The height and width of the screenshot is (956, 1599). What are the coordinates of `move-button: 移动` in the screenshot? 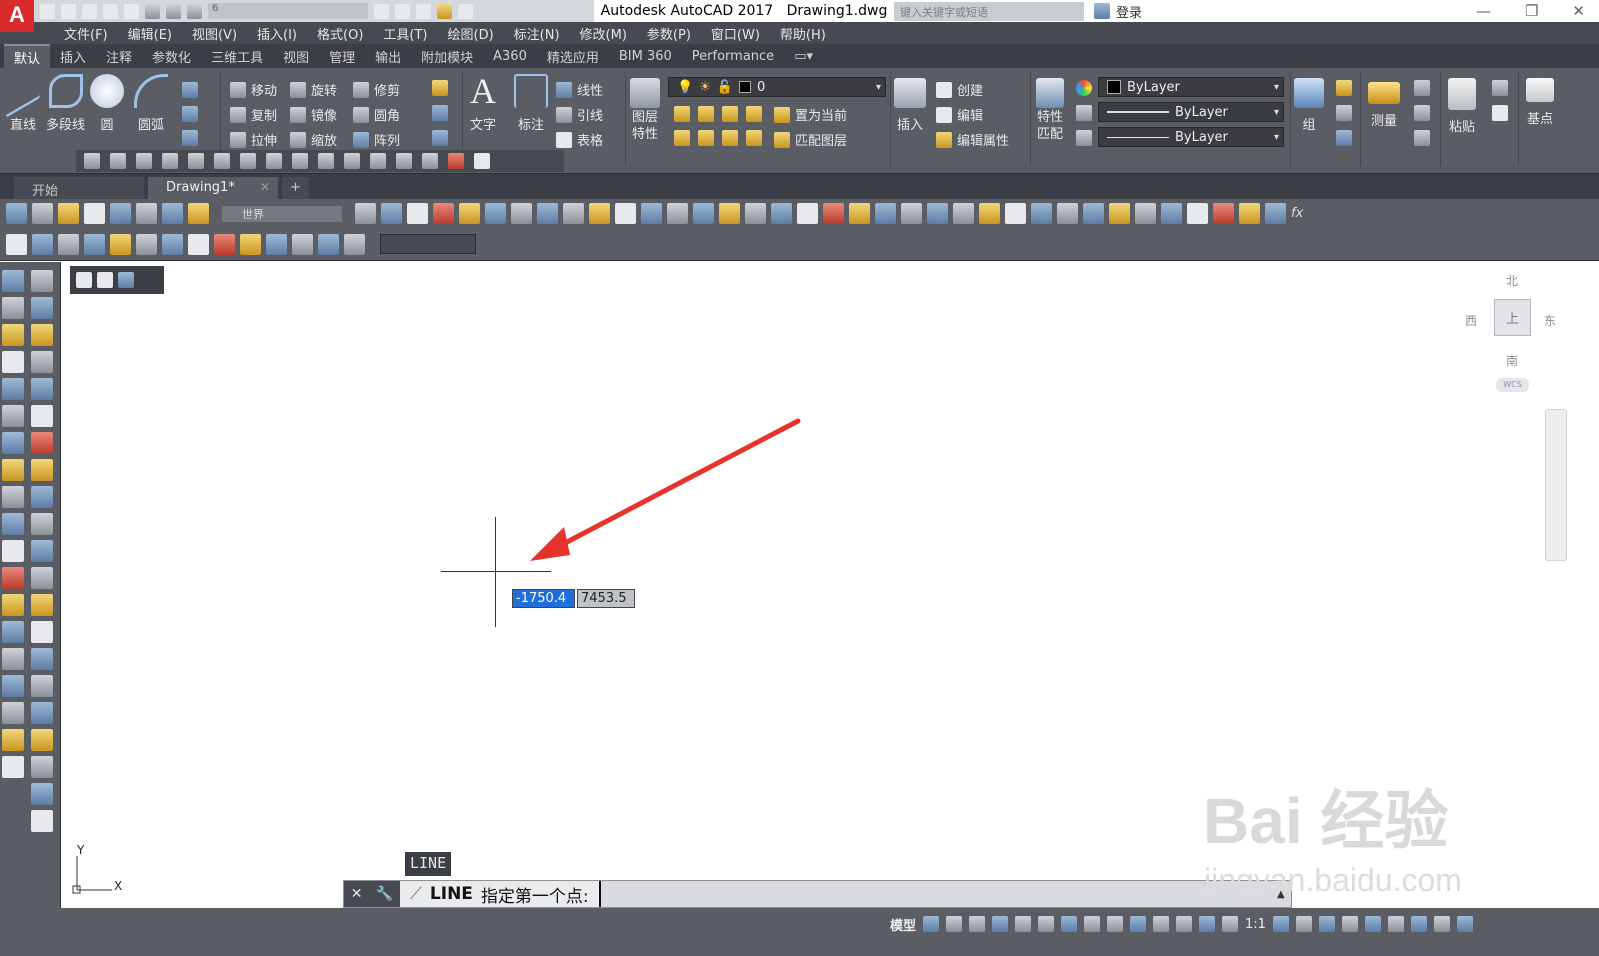 It's located at (253, 89).